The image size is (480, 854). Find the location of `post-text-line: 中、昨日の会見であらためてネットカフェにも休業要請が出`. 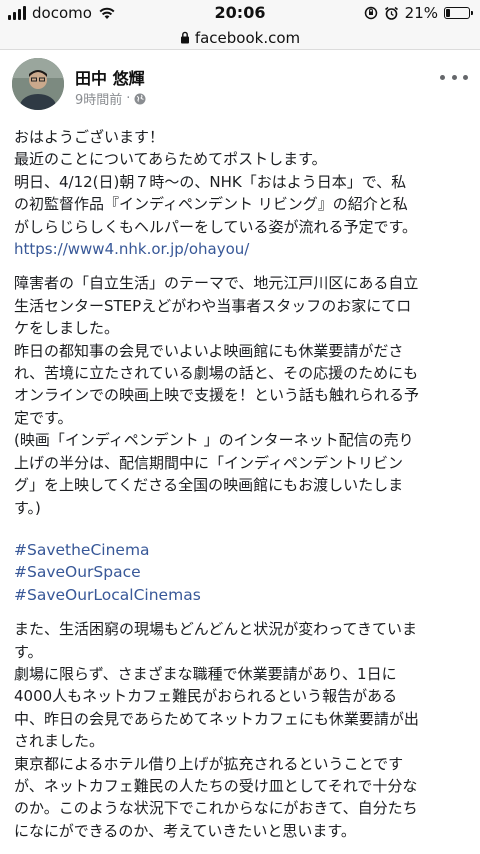

post-text-line: 中、昨日の会見であらためてネットカフェにも休業要請が出 is located at coordinates (216, 718).